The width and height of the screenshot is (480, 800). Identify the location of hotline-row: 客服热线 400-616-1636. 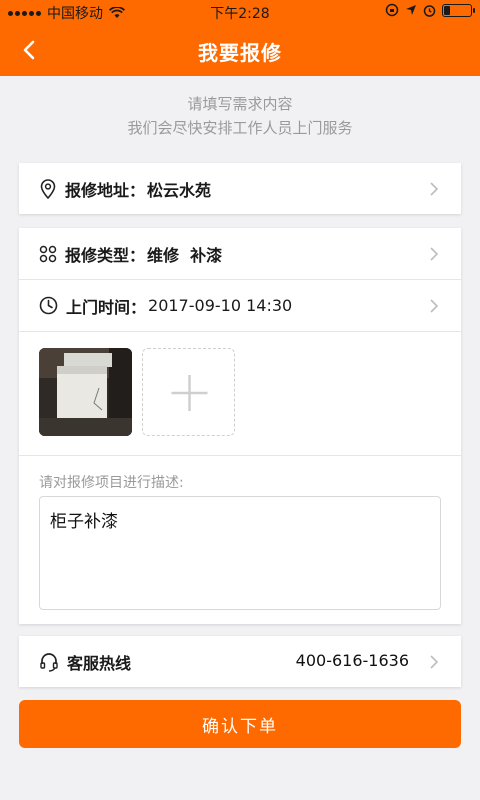
(240, 661).